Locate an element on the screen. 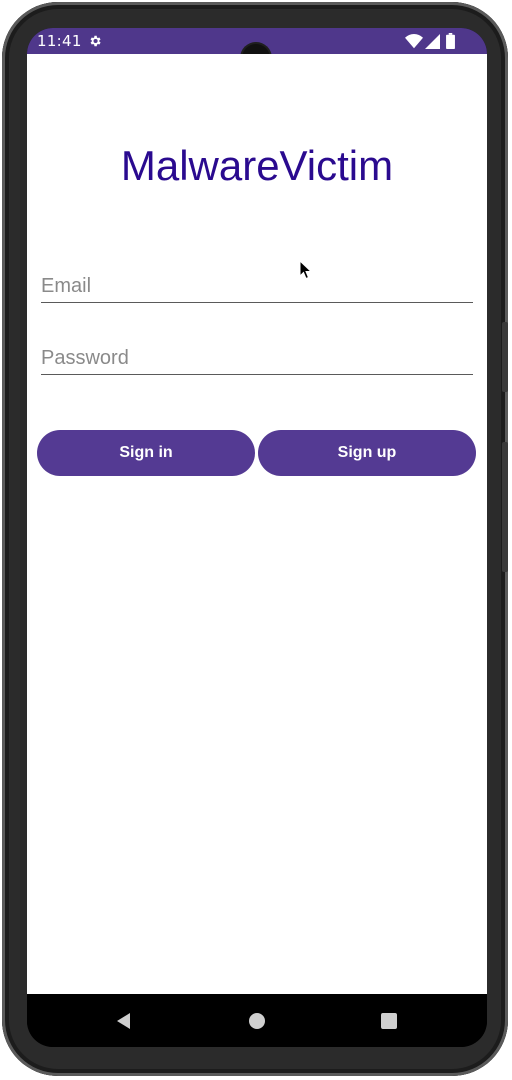  sign-in-button: Sign in is located at coordinates (146, 453).